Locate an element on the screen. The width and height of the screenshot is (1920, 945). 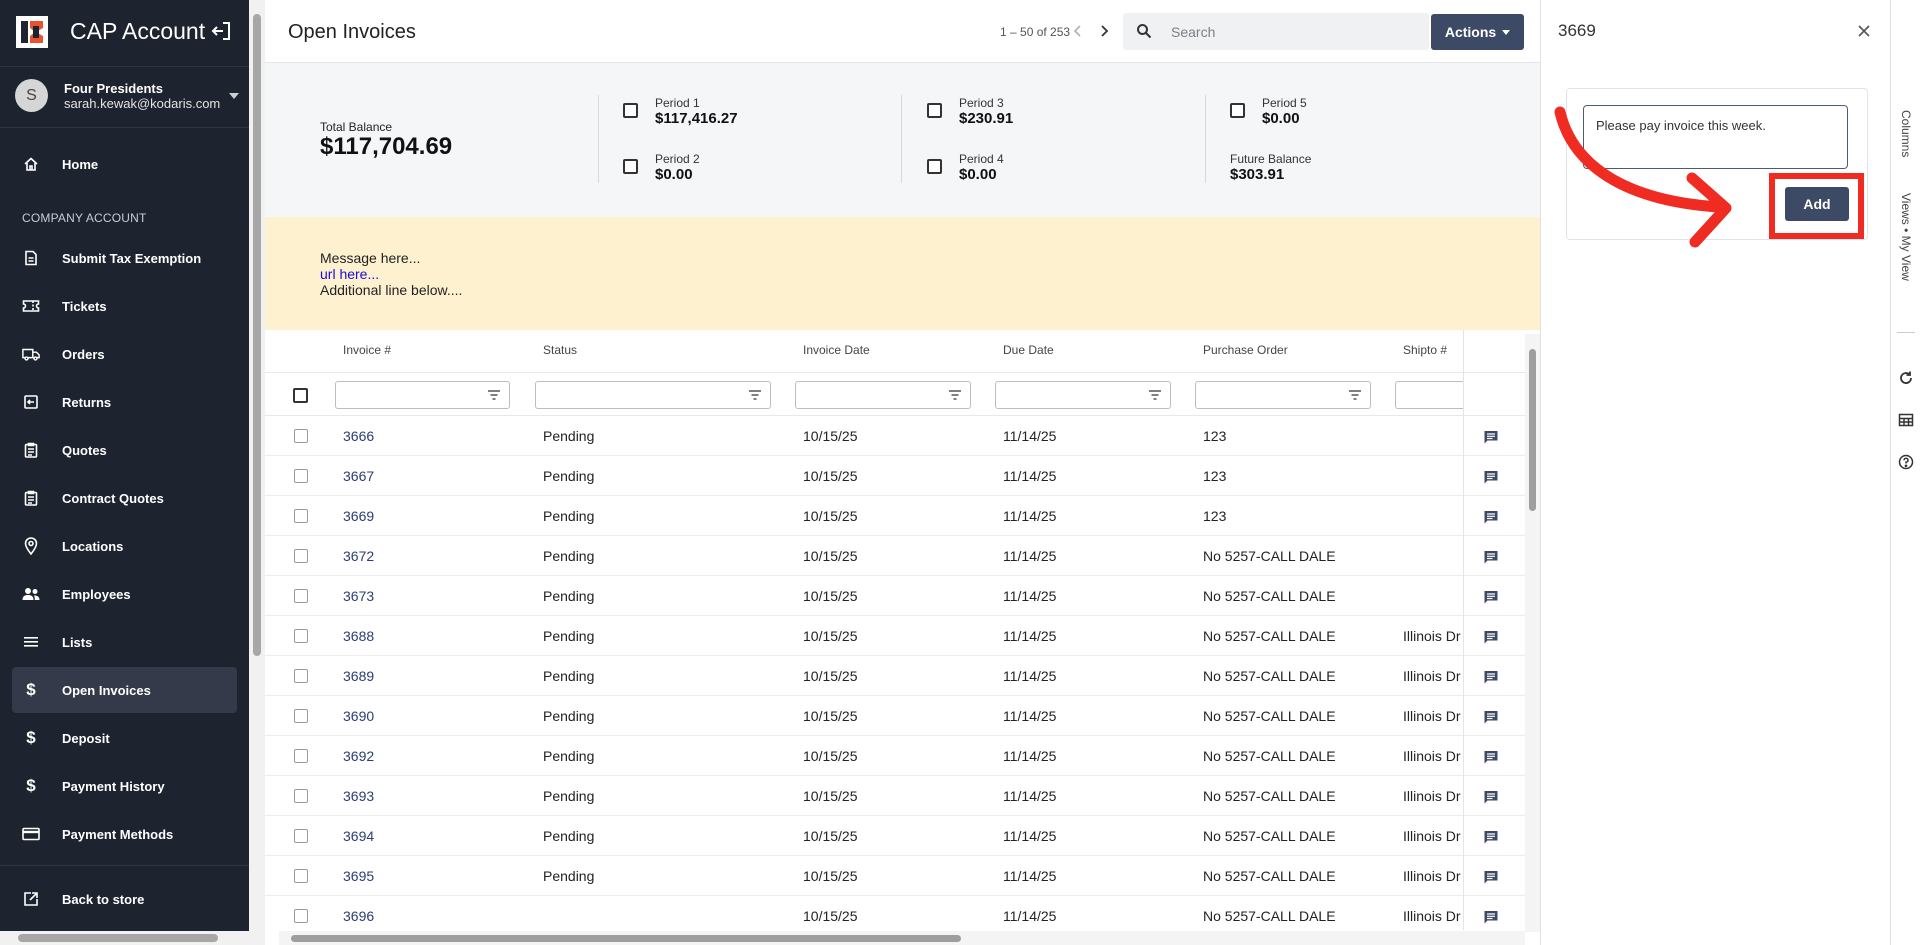
search-box is located at coordinates (1276, 31).